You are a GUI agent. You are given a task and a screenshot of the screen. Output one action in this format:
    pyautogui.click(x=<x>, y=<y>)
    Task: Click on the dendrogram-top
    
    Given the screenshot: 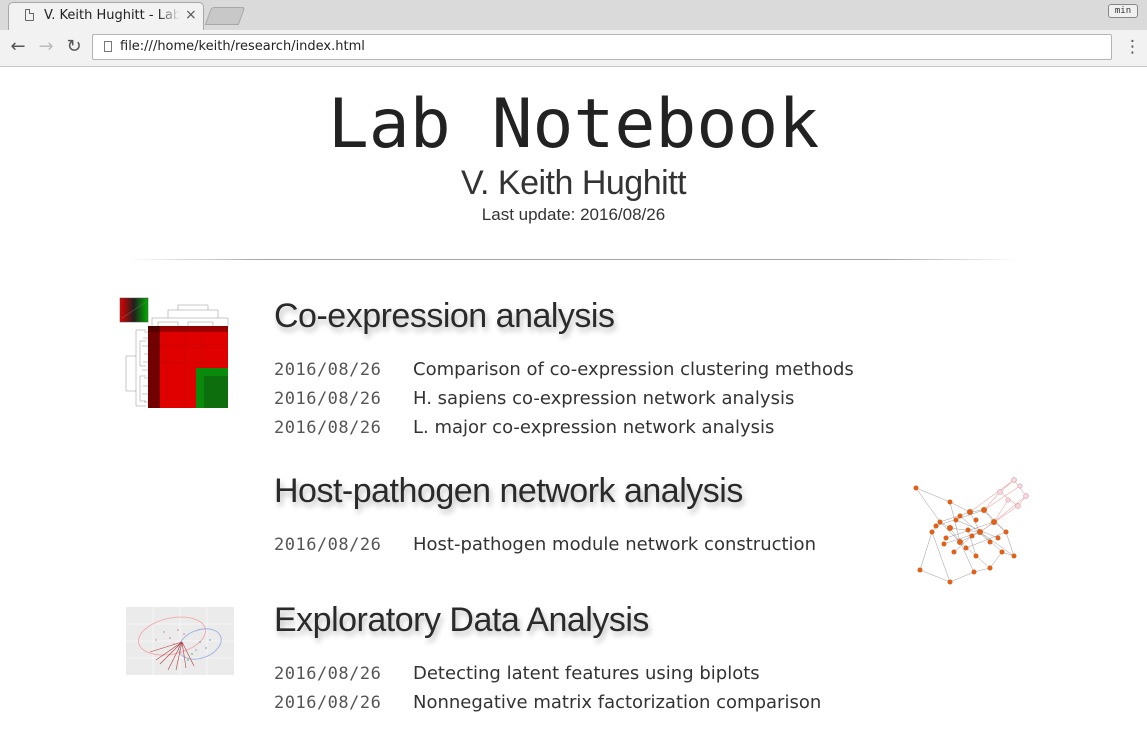 What is the action you would take?
    pyautogui.click(x=190, y=315)
    